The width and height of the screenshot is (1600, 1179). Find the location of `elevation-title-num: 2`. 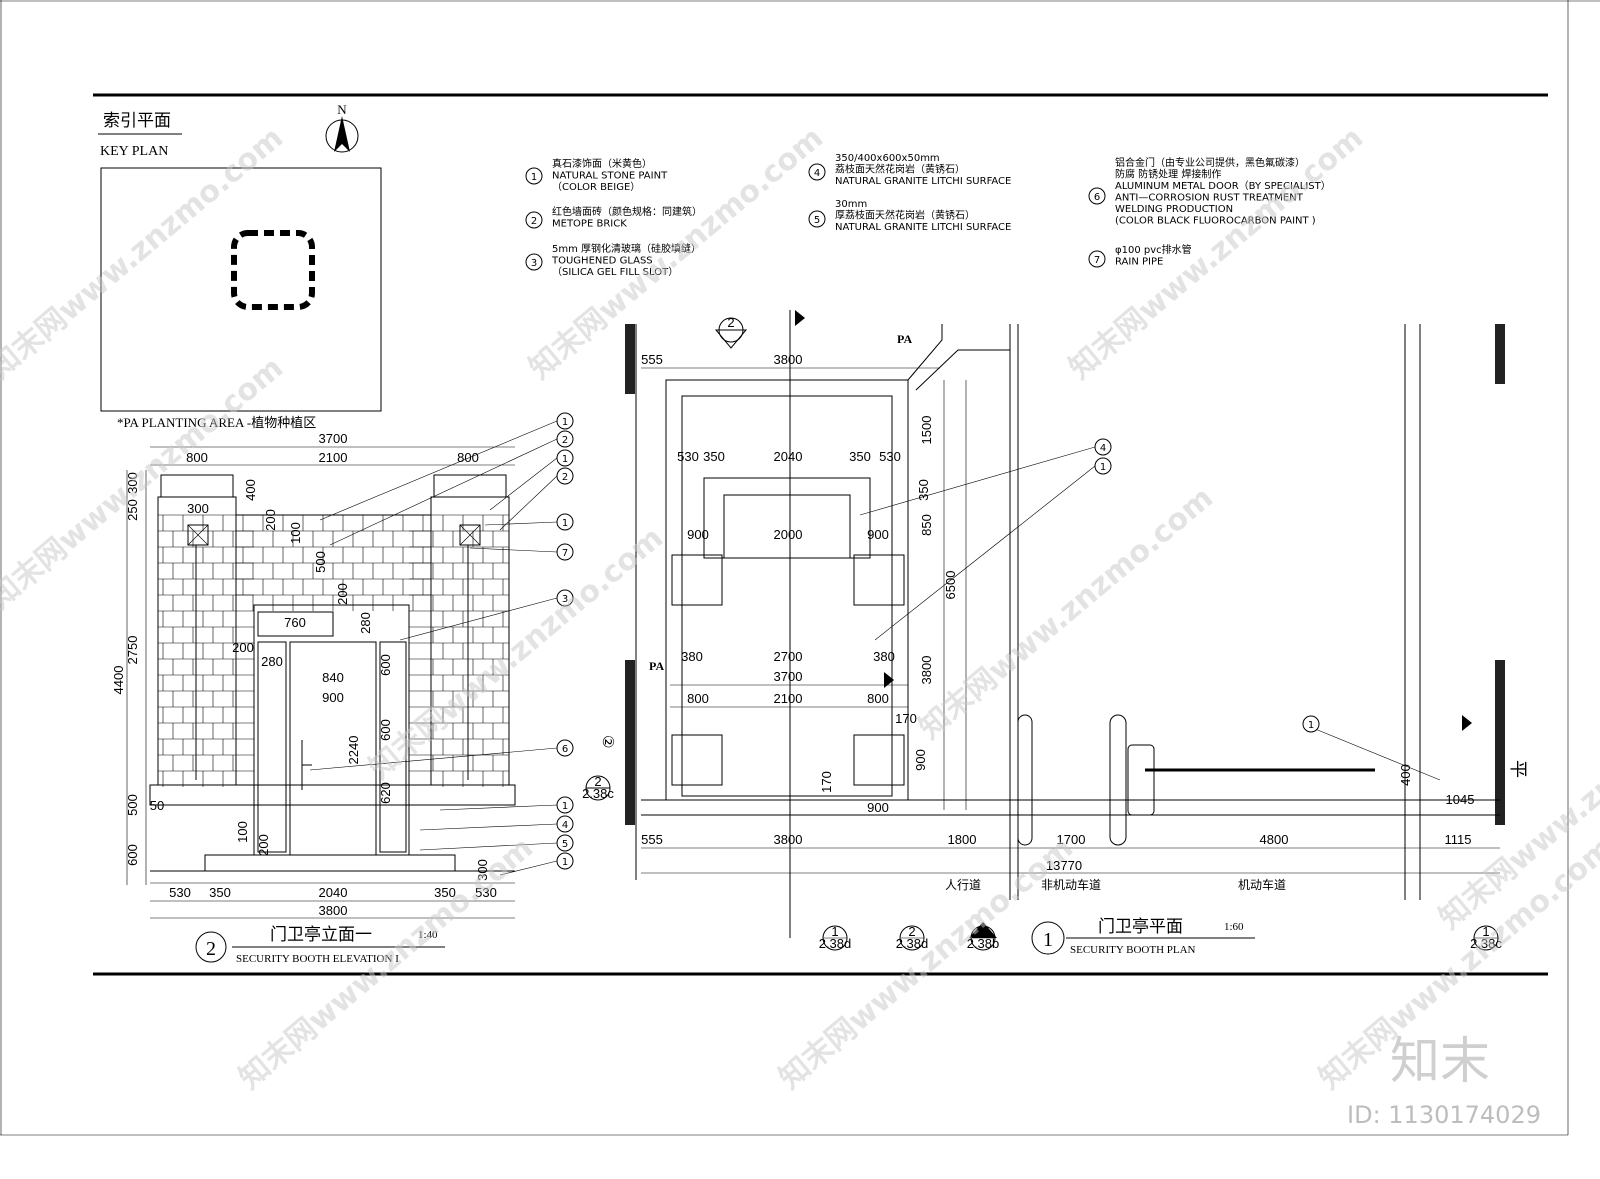

elevation-title-num: 2 is located at coordinates (211, 949).